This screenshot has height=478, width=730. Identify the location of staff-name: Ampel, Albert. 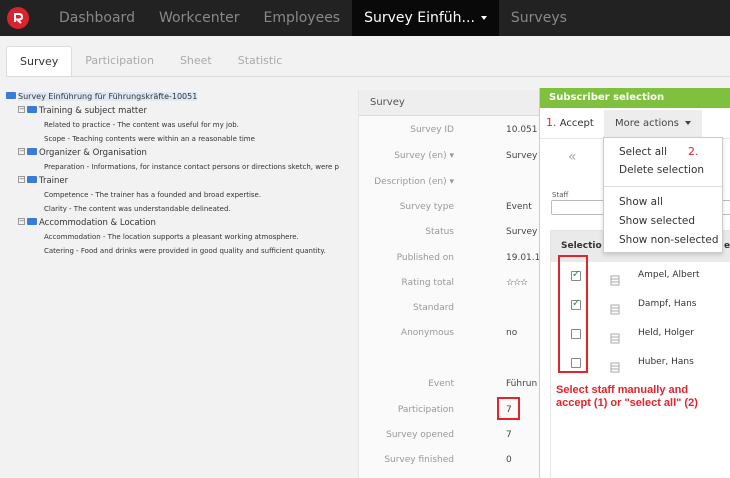
(669, 275).